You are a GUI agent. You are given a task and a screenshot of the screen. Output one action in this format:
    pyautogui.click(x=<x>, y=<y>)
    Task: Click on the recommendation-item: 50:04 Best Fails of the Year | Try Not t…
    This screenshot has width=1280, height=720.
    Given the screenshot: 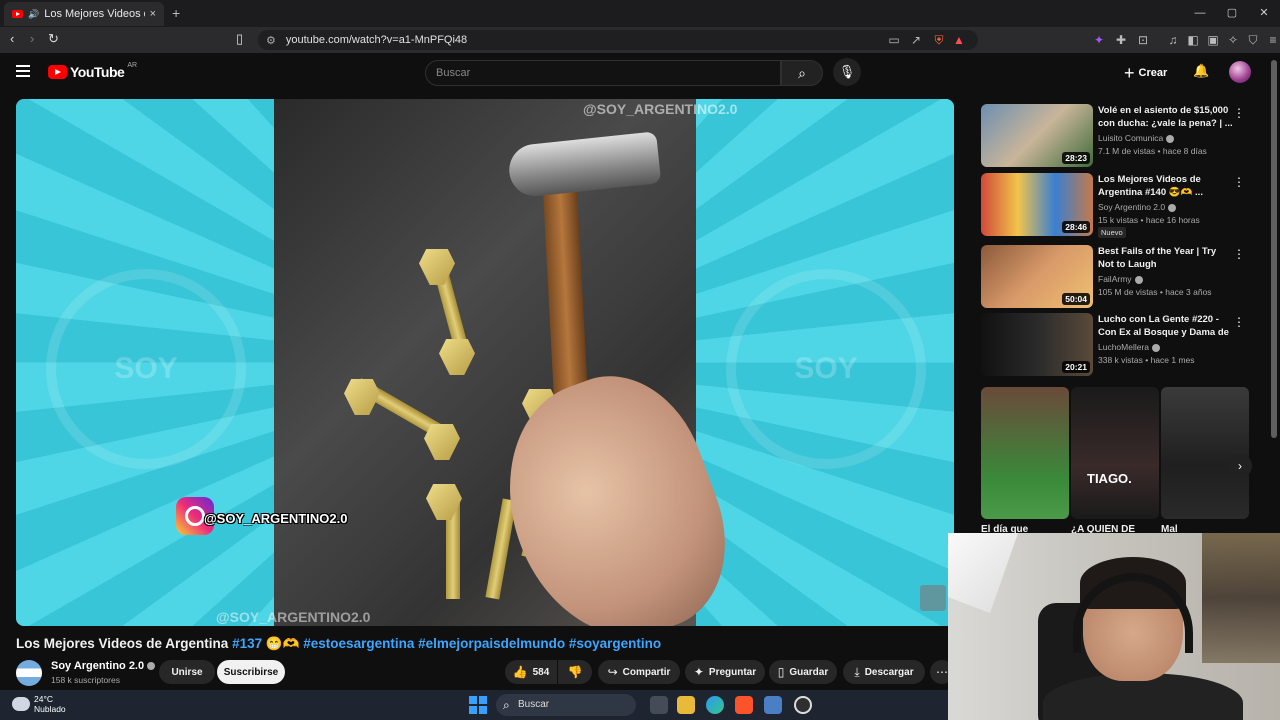 What is the action you would take?
    pyautogui.click(x=1116, y=277)
    